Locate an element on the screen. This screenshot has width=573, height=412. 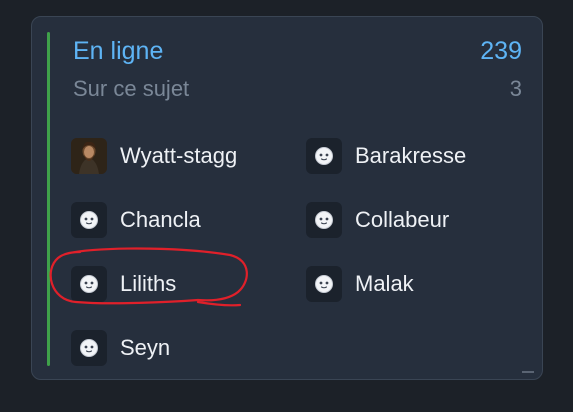
user-item-liliths: Liliths is located at coordinates (123, 284).